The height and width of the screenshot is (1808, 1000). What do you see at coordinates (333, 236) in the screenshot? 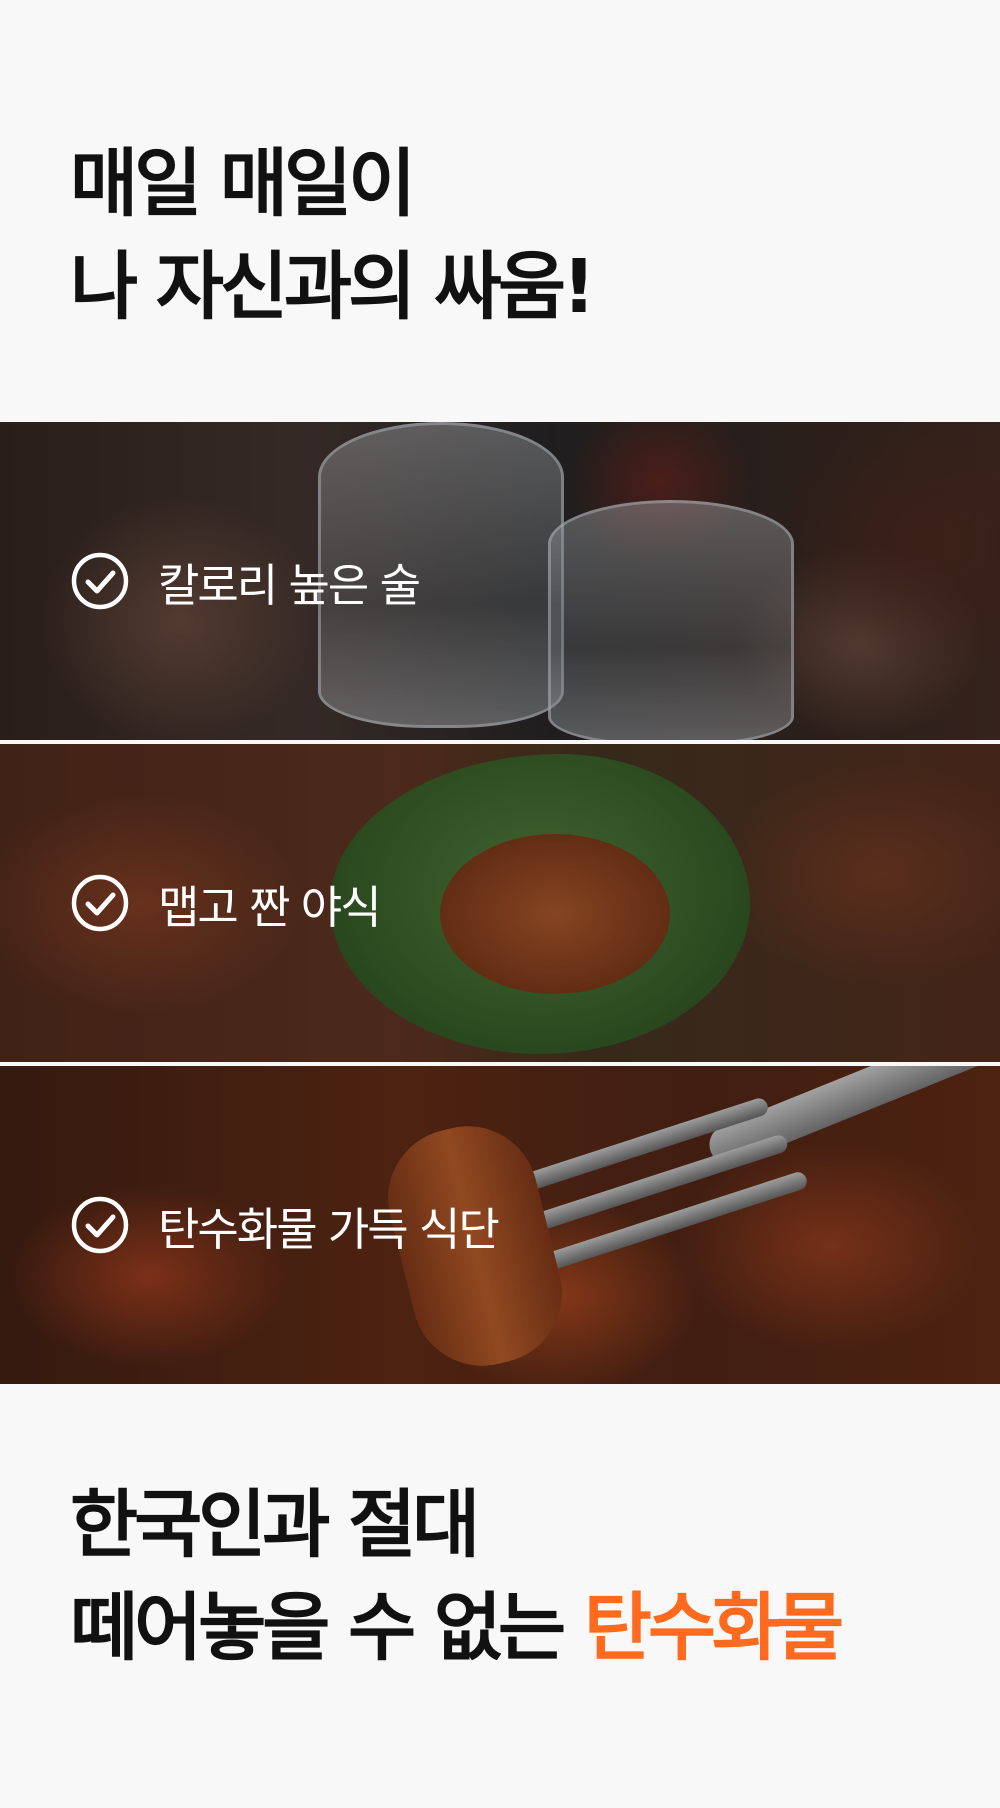
I see `intro-headline: 매일 매일이 나 자신과의 싸움!` at bounding box center [333, 236].